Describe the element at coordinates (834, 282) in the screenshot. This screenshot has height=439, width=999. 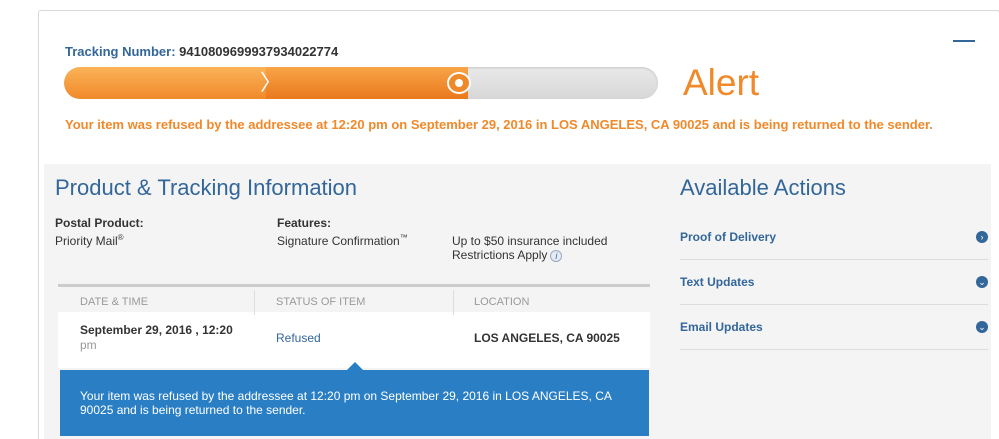
I see `action-text-updates: Text Updates ⌄` at that location.